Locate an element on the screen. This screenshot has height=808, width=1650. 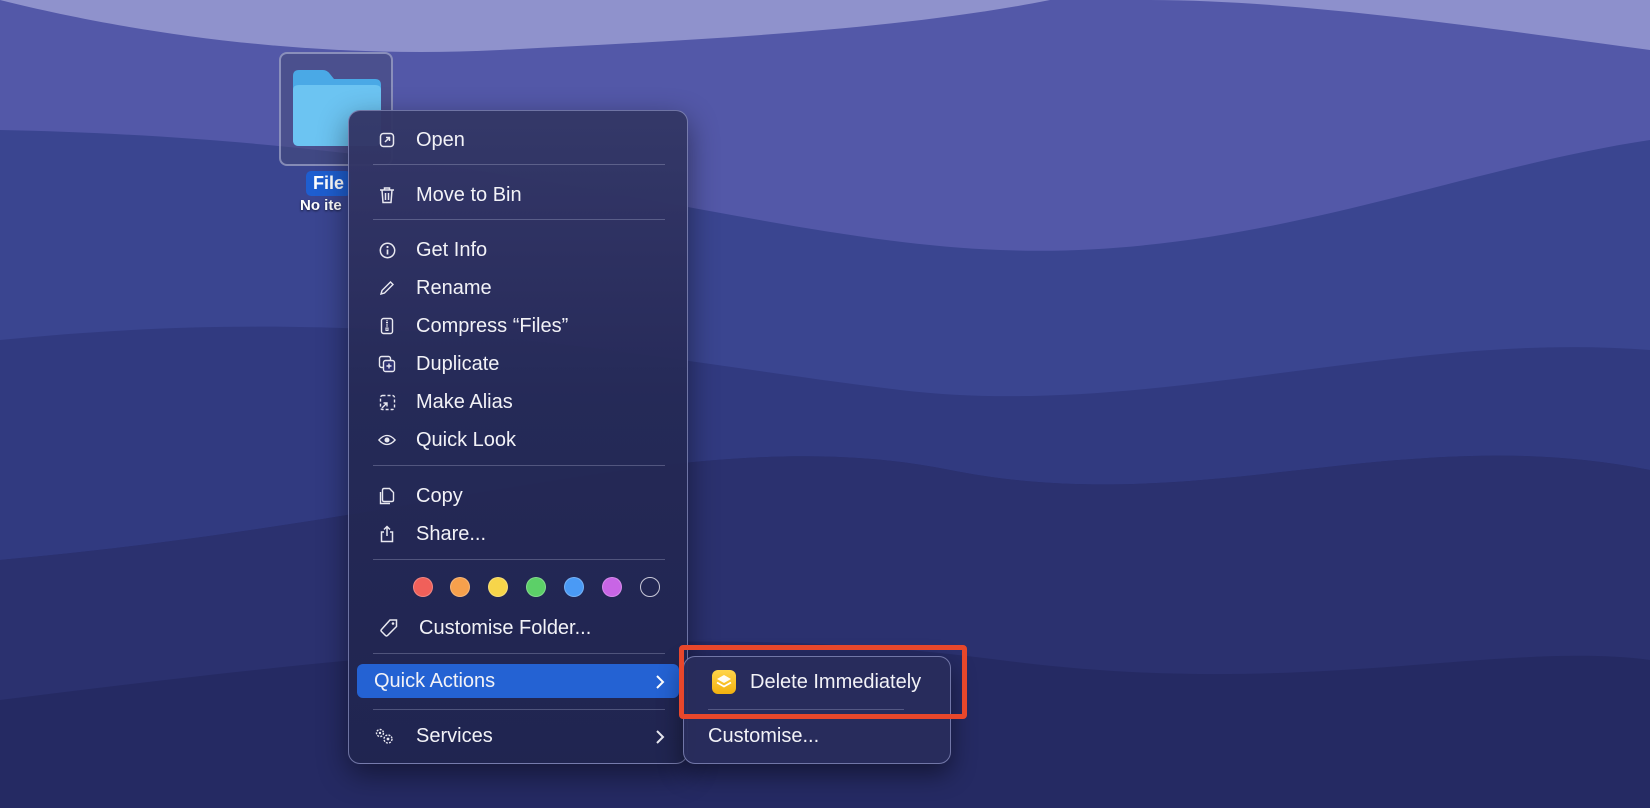
menu-item-compress: Compress “Files” is located at coordinates (518, 326).